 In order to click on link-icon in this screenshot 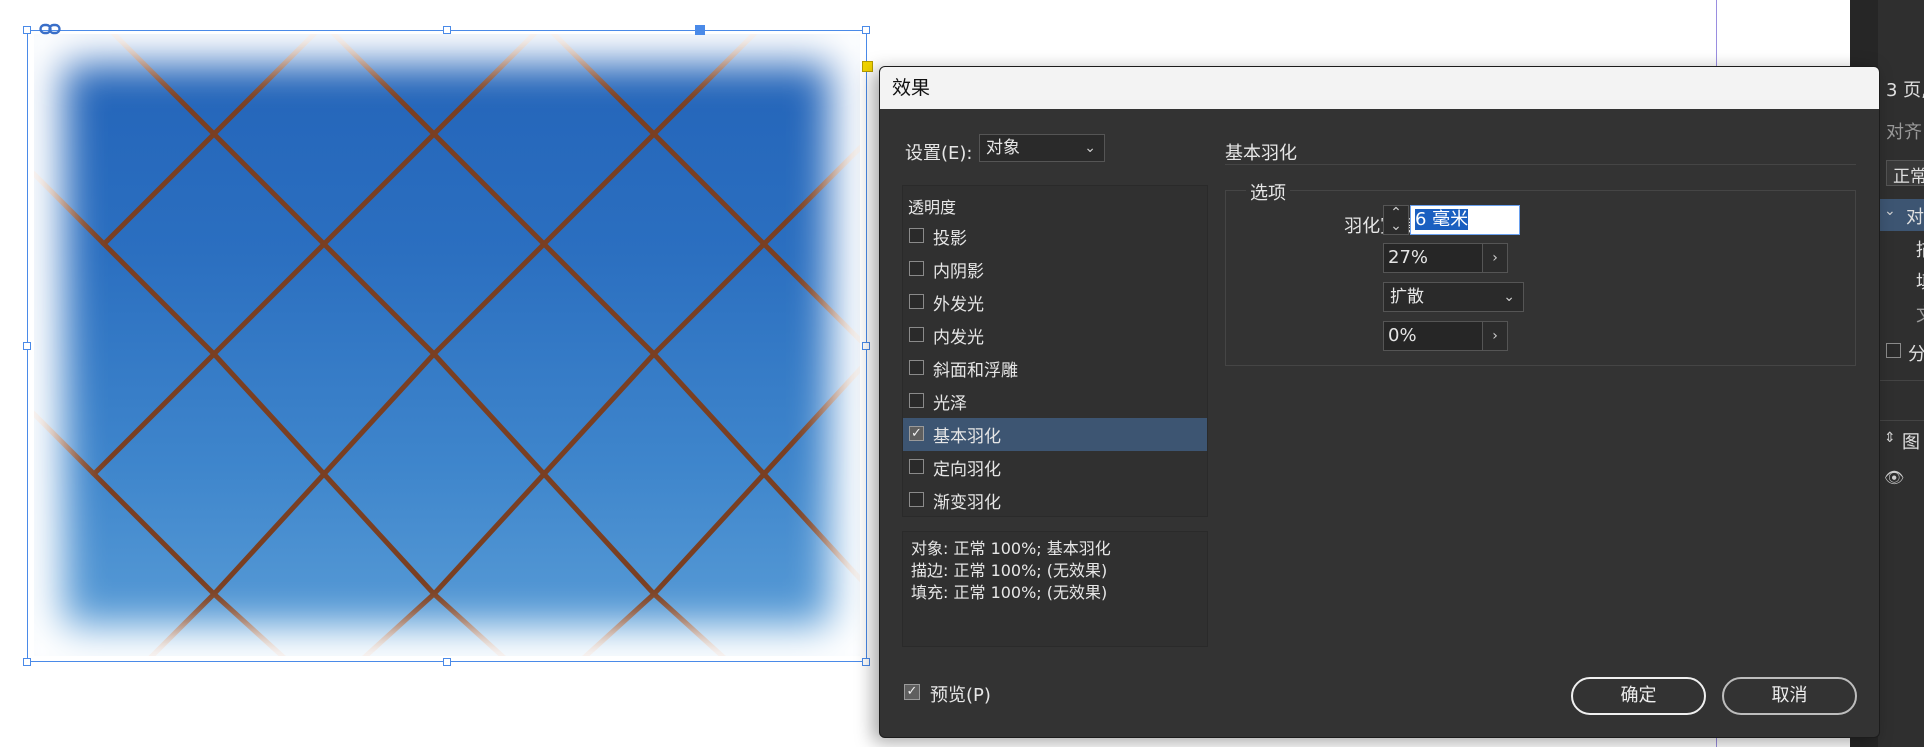, I will do `click(50, 29)`.